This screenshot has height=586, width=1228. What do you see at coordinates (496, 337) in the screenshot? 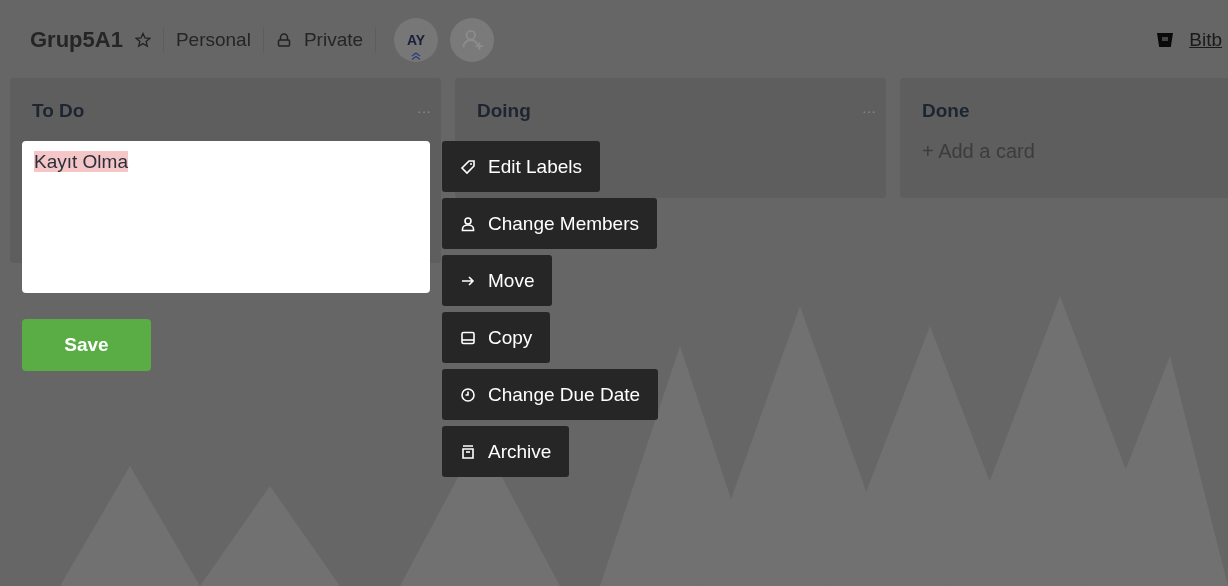
I see `quick-menu-item: Copy` at bounding box center [496, 337].